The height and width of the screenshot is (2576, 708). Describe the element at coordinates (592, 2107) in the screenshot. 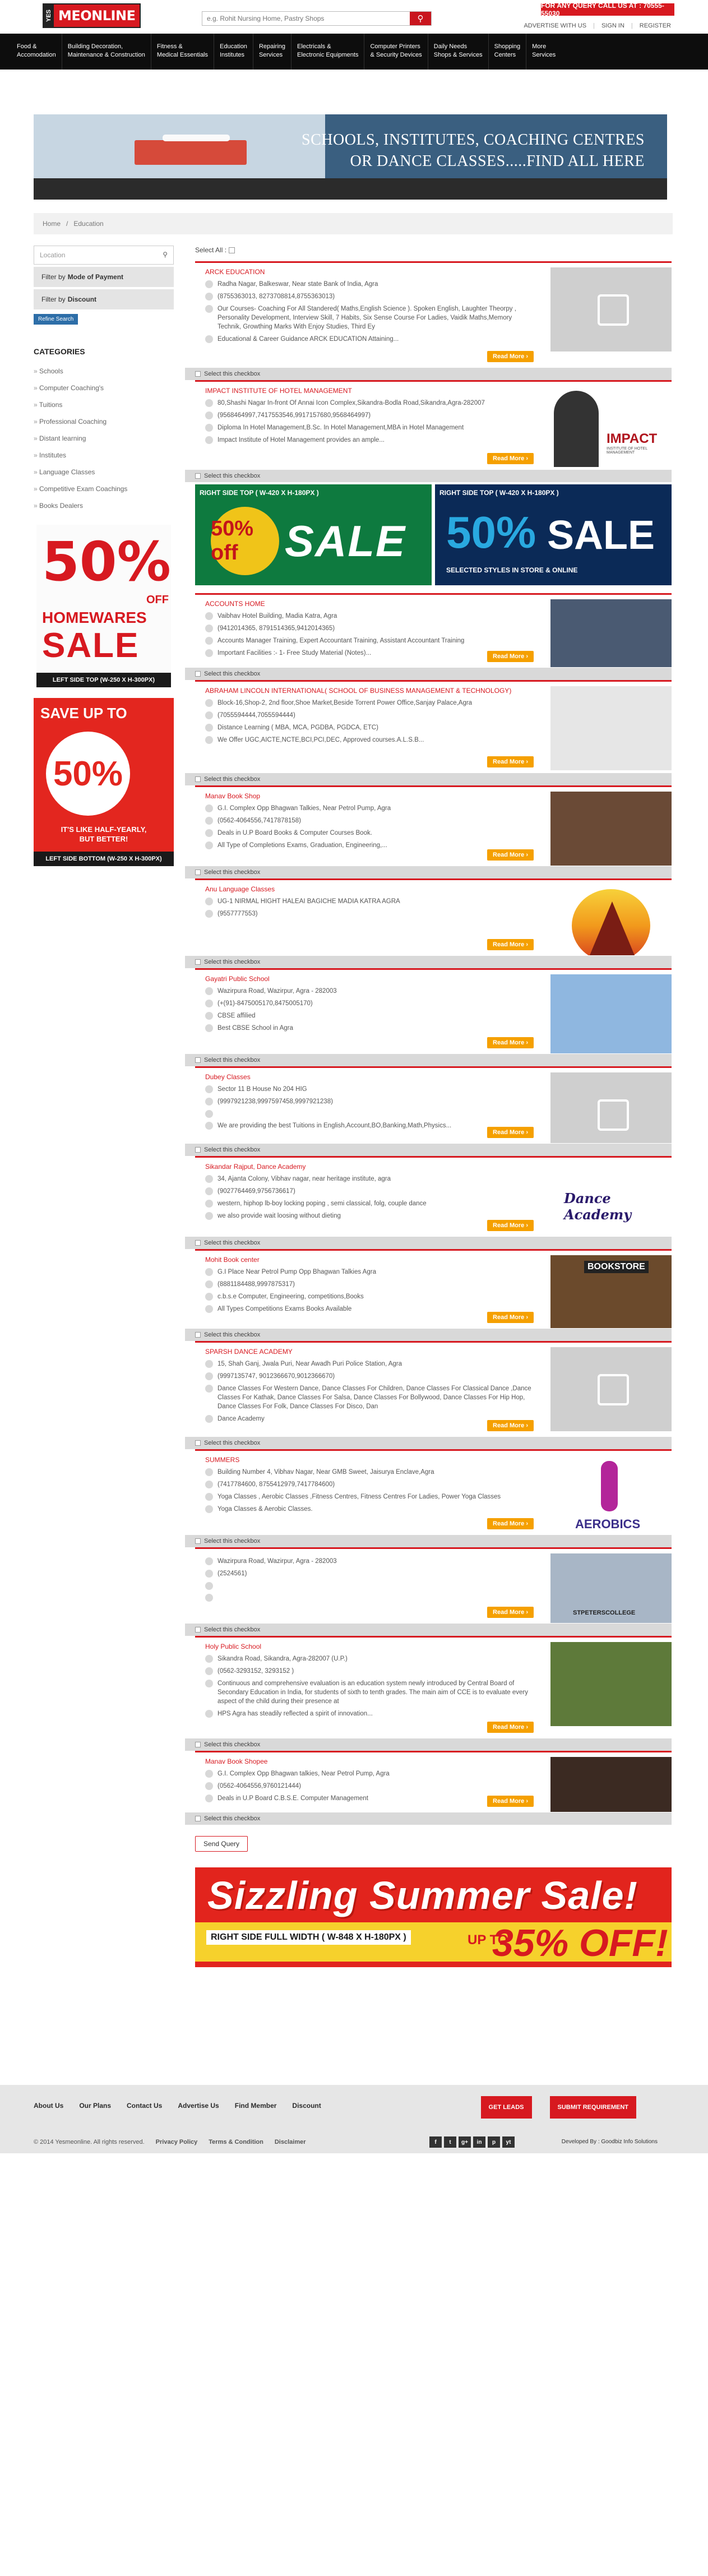

I see `submit-requirement-button: SUBMIT REQUIREMENT` at that location.